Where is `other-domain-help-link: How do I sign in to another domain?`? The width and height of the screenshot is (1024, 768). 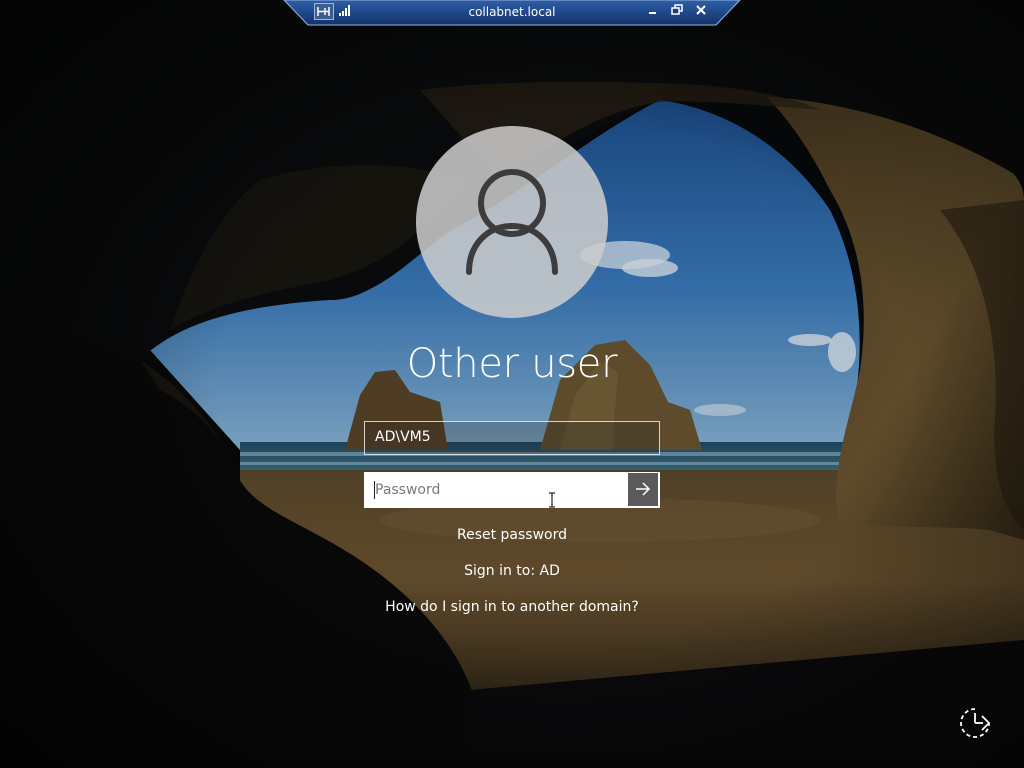 other-domain-help-link: How do I sign in to another domain? is located at coordinates (512, 607).